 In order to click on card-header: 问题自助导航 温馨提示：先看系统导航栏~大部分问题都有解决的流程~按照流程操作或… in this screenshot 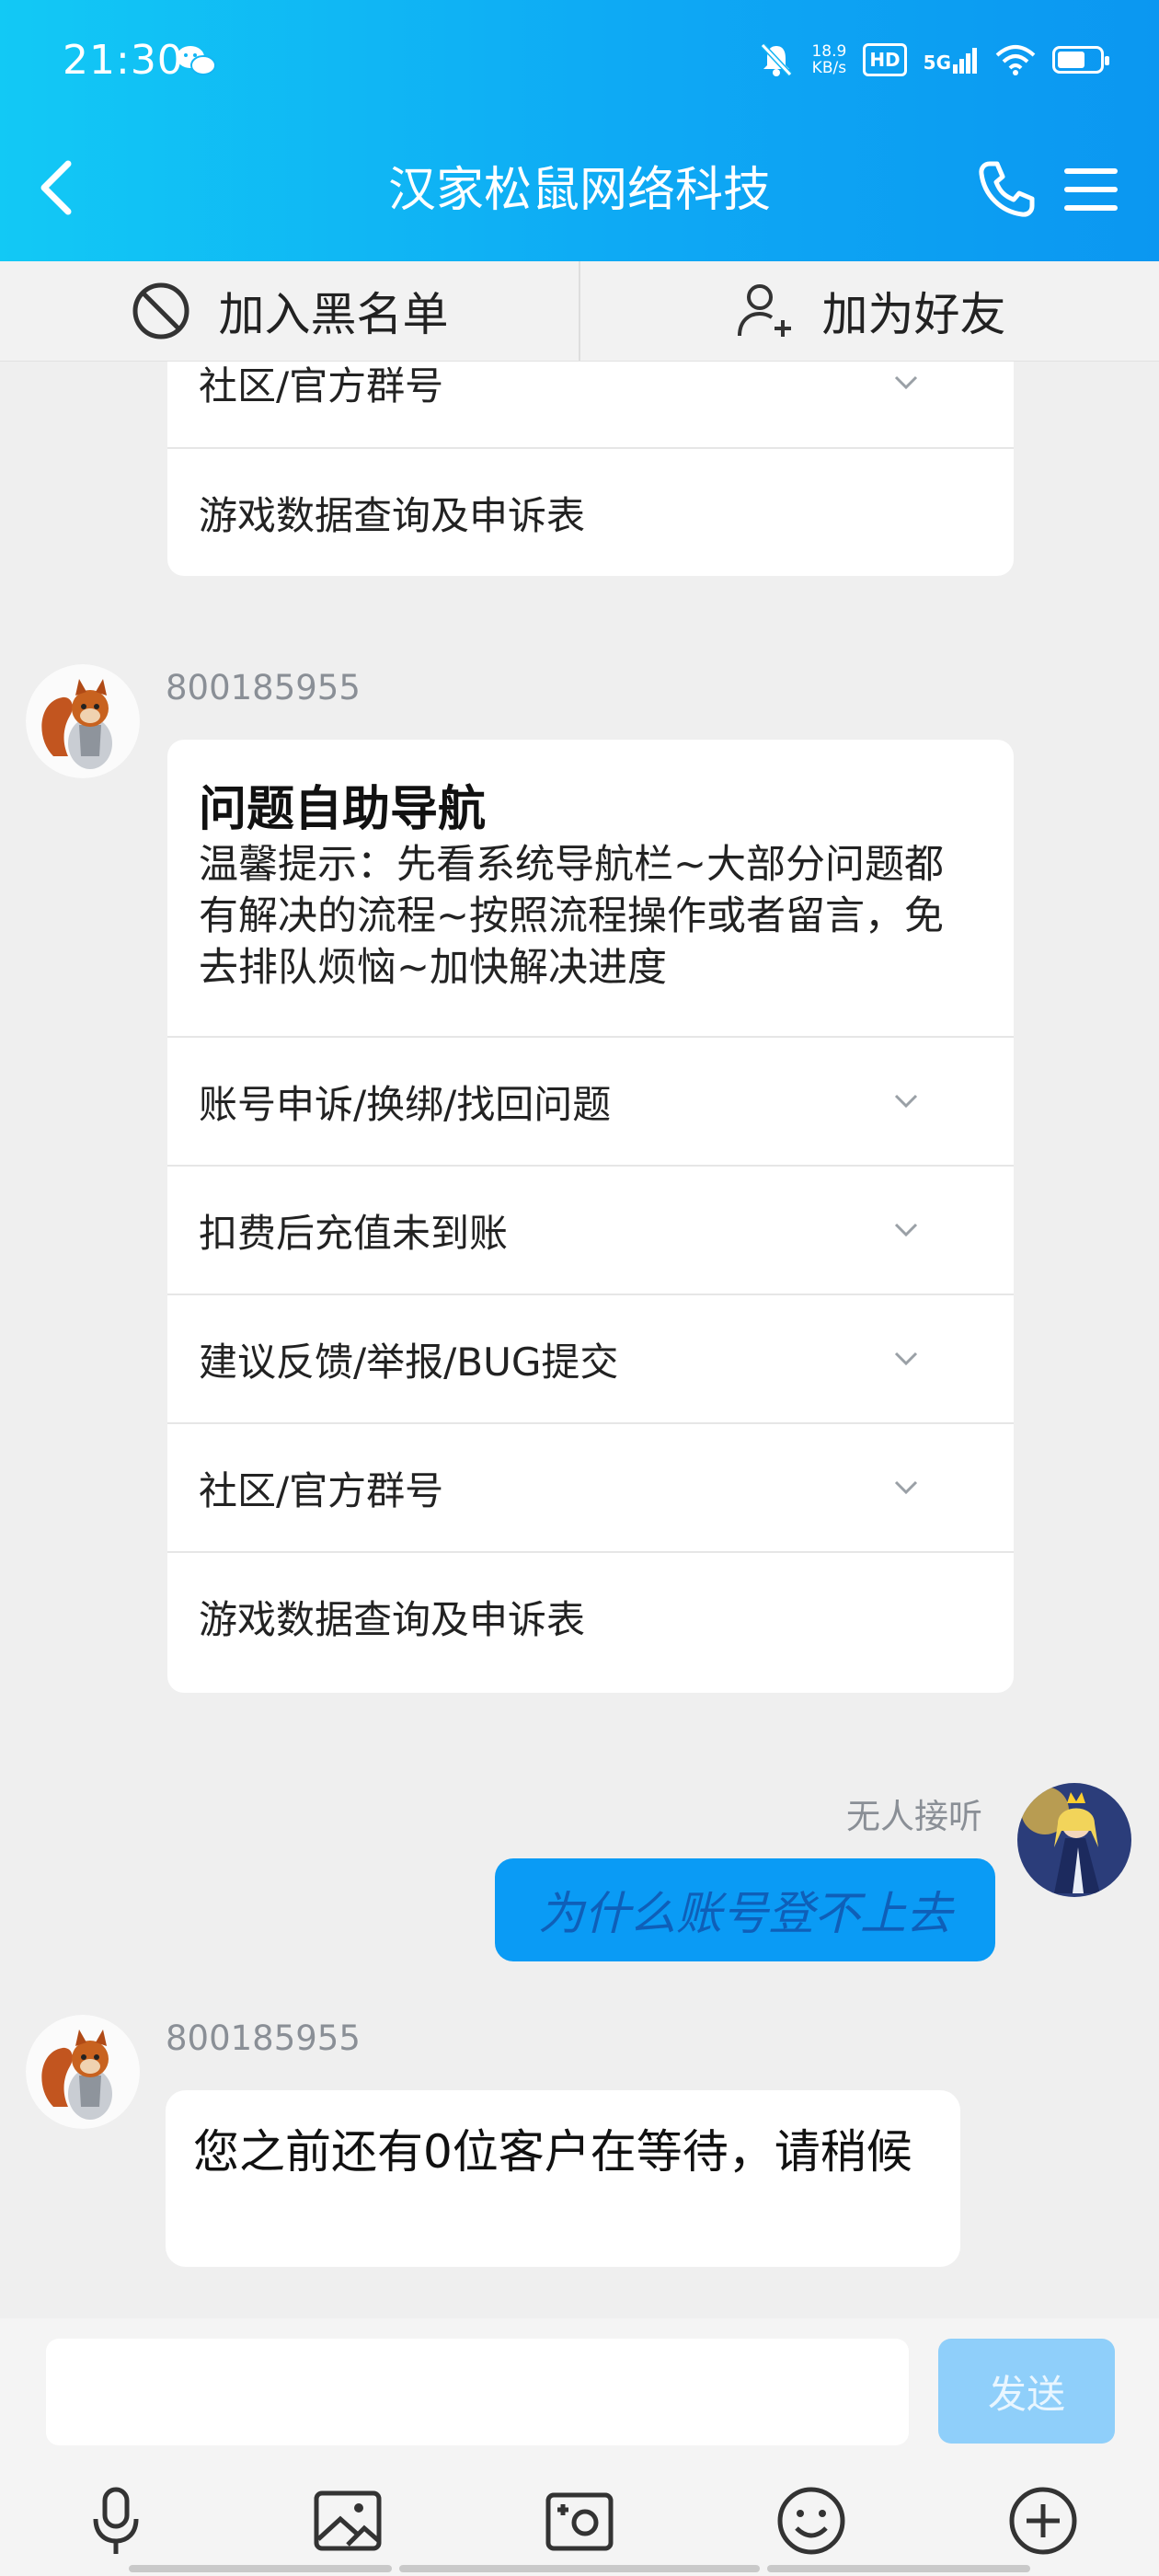, I will do `click(590, 888)`.